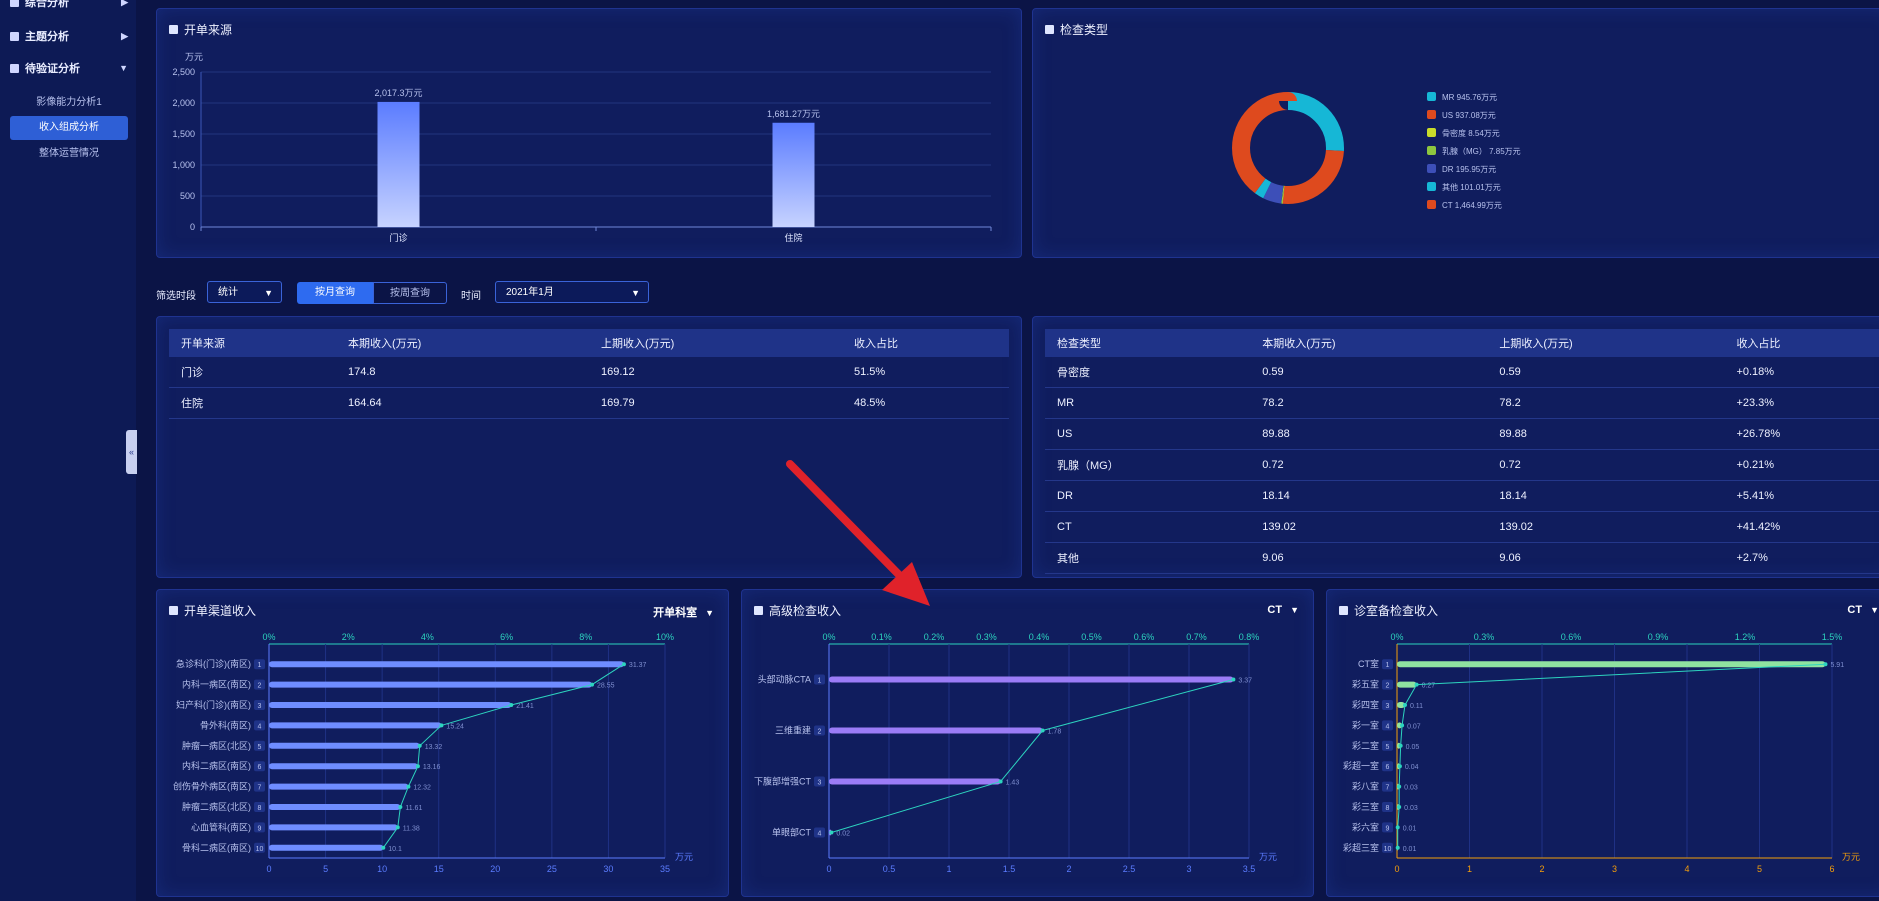  What do you see at coordinates (1413, 747) in the screenshot?
I see `bar-value-label: 0.05` at bounding box center [1413, 747].